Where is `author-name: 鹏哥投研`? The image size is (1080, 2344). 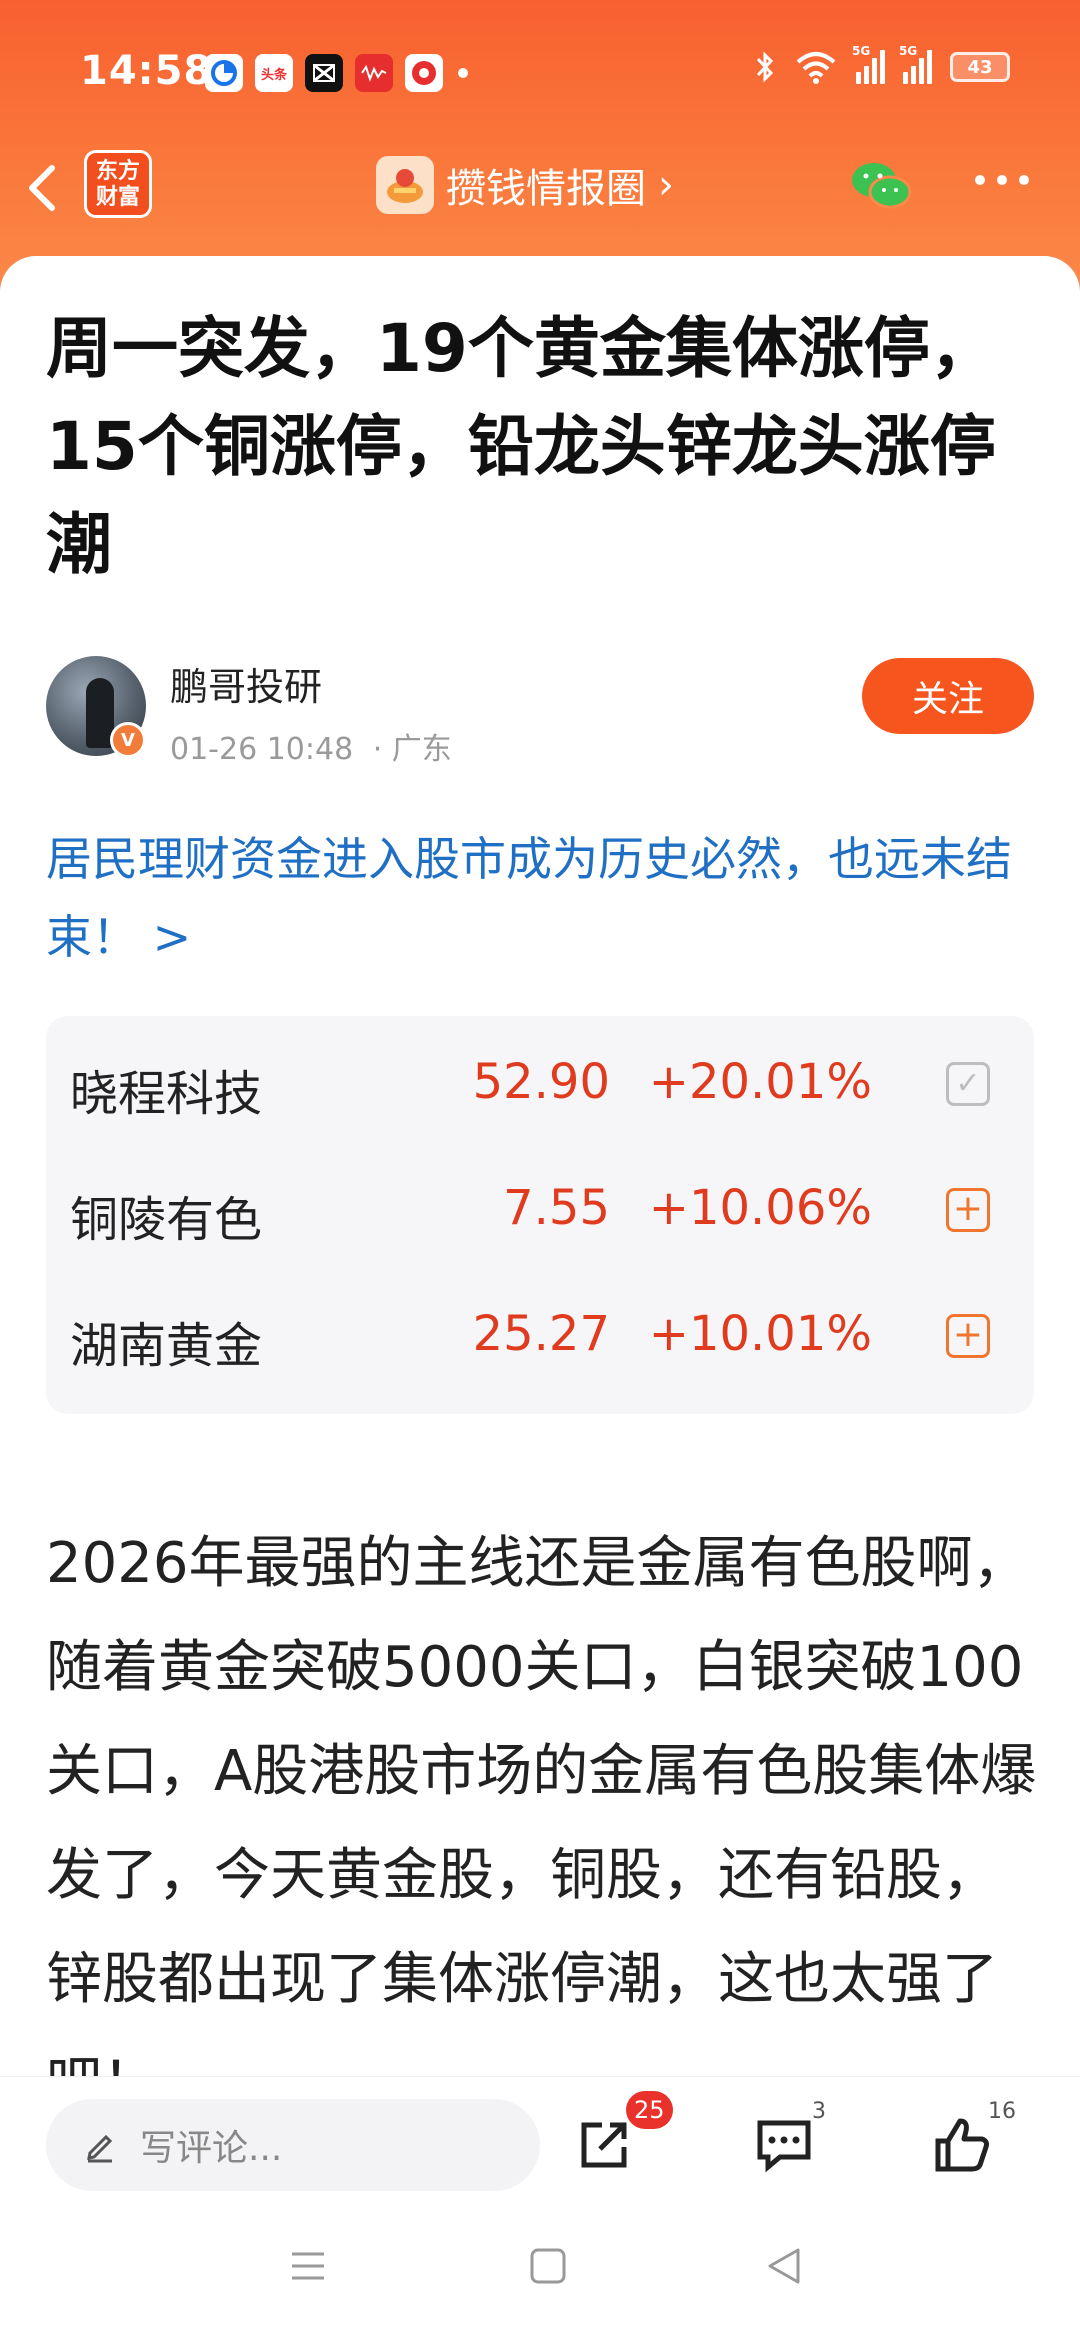
author-name: 鹏哥投研 is located at coordinates (246, 683).